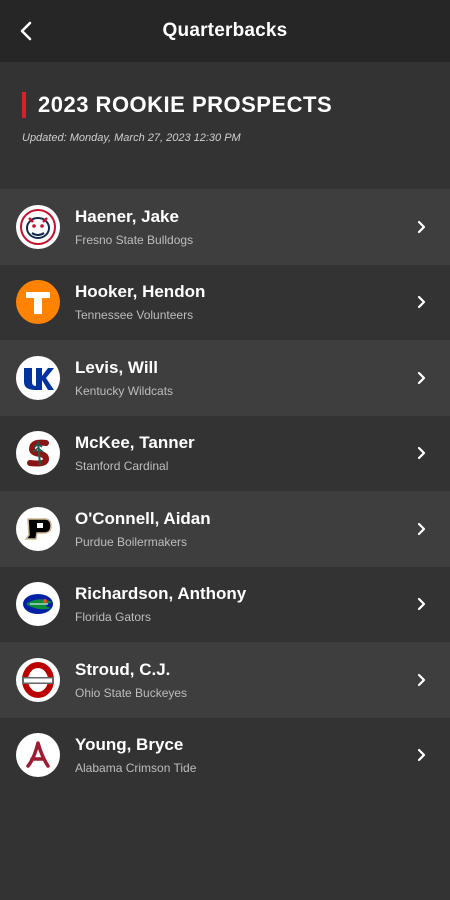 The width and height of the screenshot is (450, 900). I want to click on top-bar: Quarterbacks, so click(225, 31).